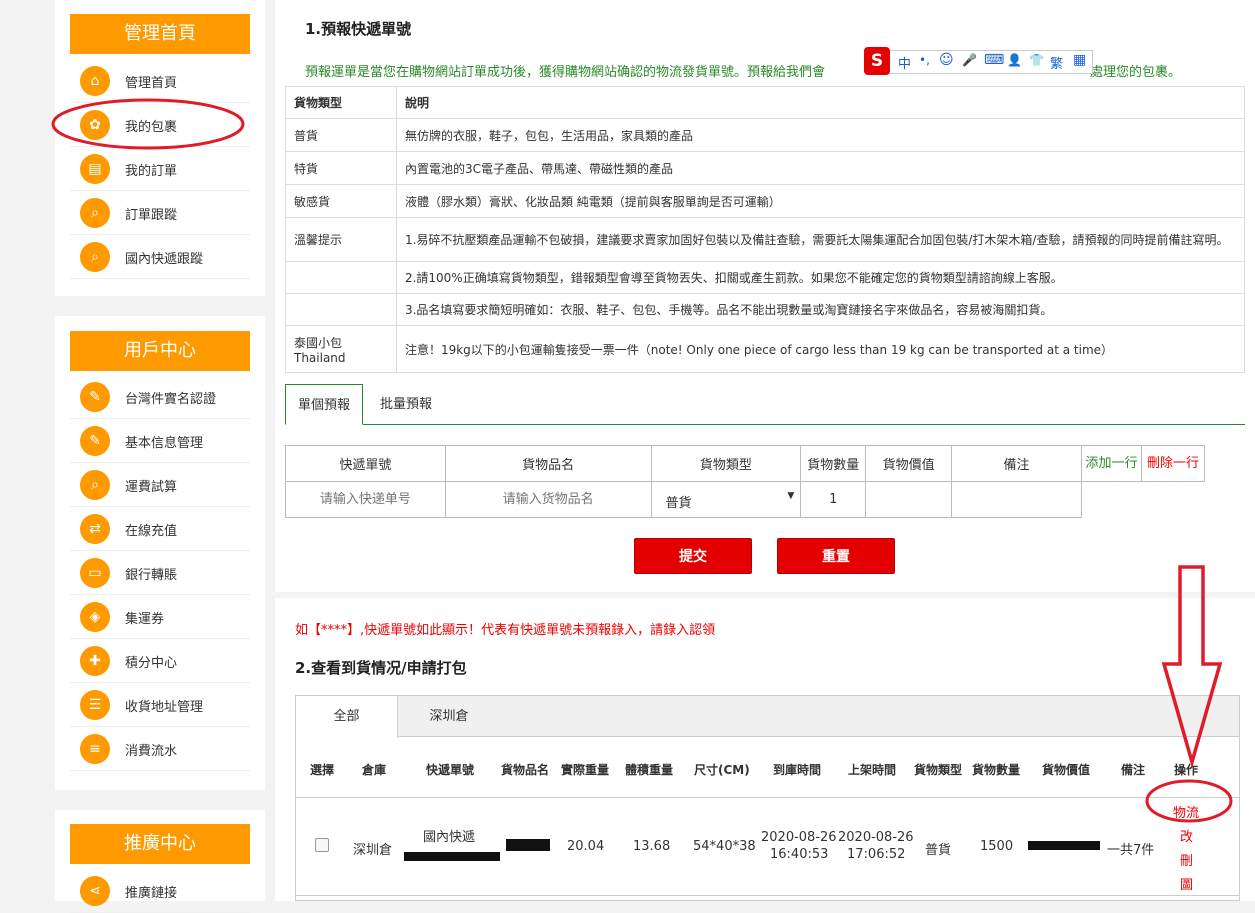 This screenshot has height=913, width=1255. Describe the element at coordinates (1186, 859) in the screenshot. I see `action-delete-link: 刪` at that location.